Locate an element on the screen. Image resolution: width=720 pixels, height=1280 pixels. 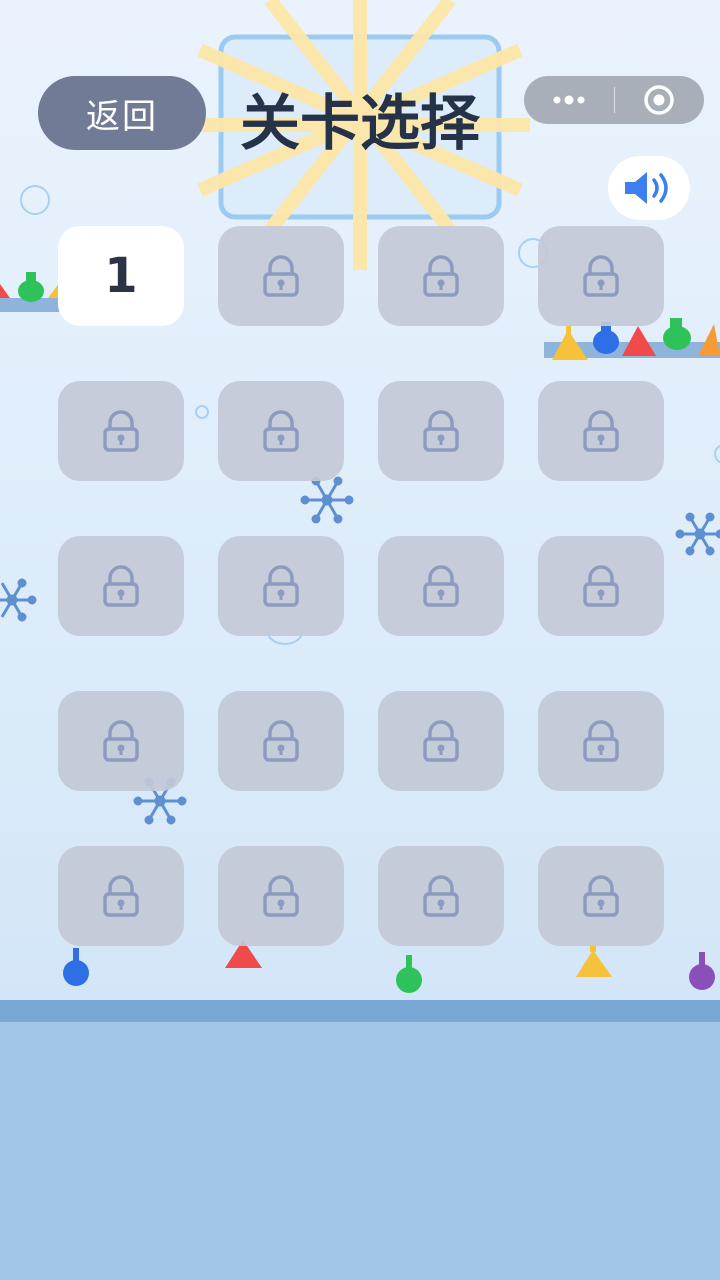
back-button: 返回 is located at coordinates (122, 113).